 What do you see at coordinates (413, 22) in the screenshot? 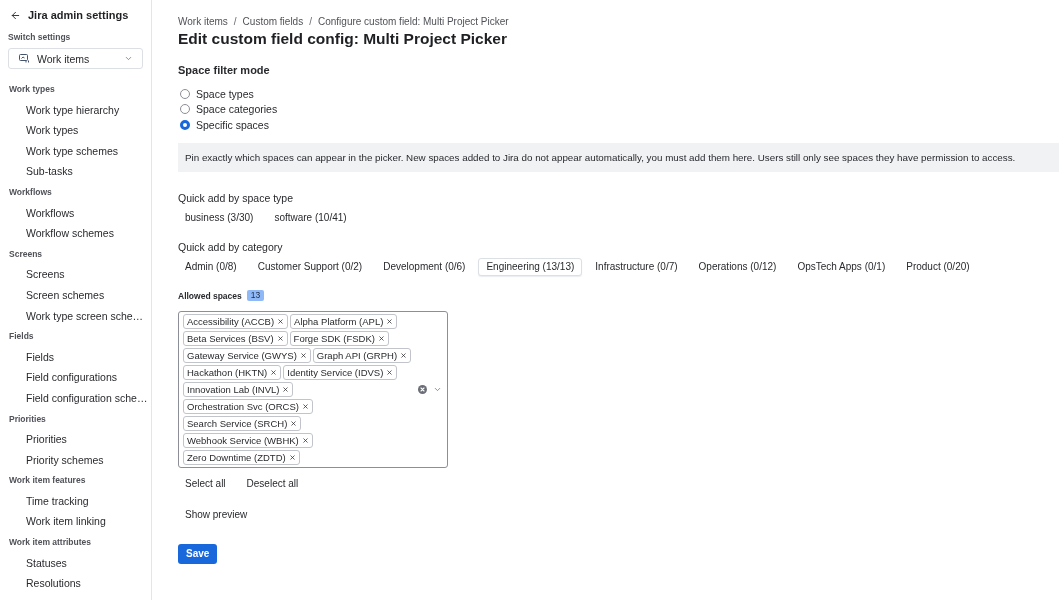
I see `breadcrumb-link: Configure custom field: Multi Project Picker` at bounding box center [413, 22].